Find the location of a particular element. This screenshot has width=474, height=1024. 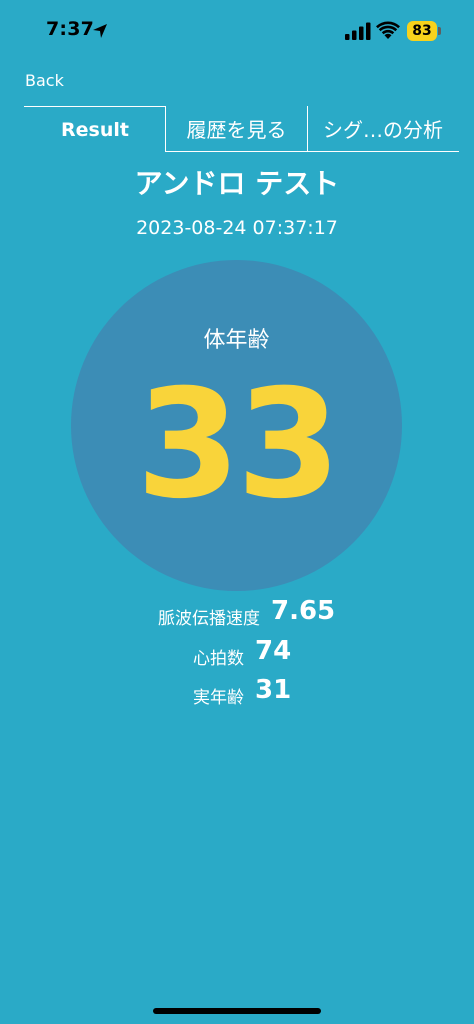

metric-row-pwv: 脈波伝播速度 7.65 is located at coordinates (237, 615).